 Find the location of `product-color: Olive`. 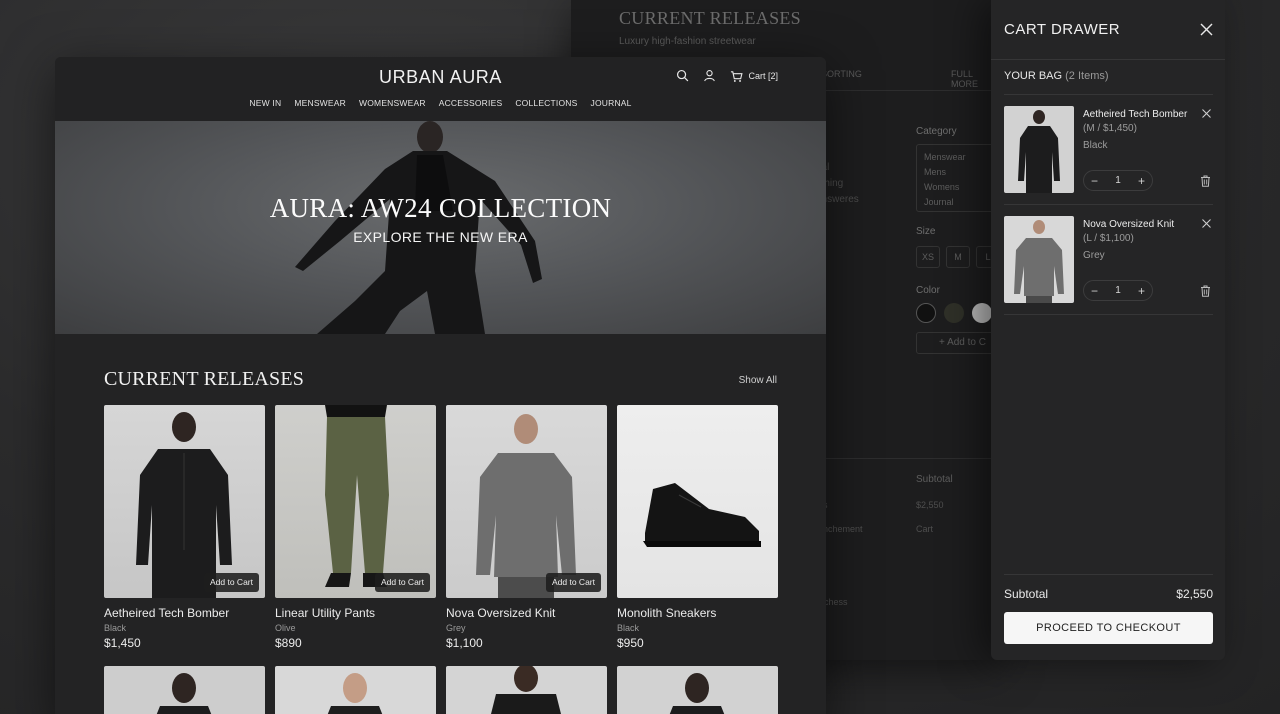

product-color: Olive is located at coordinates (285, 628).